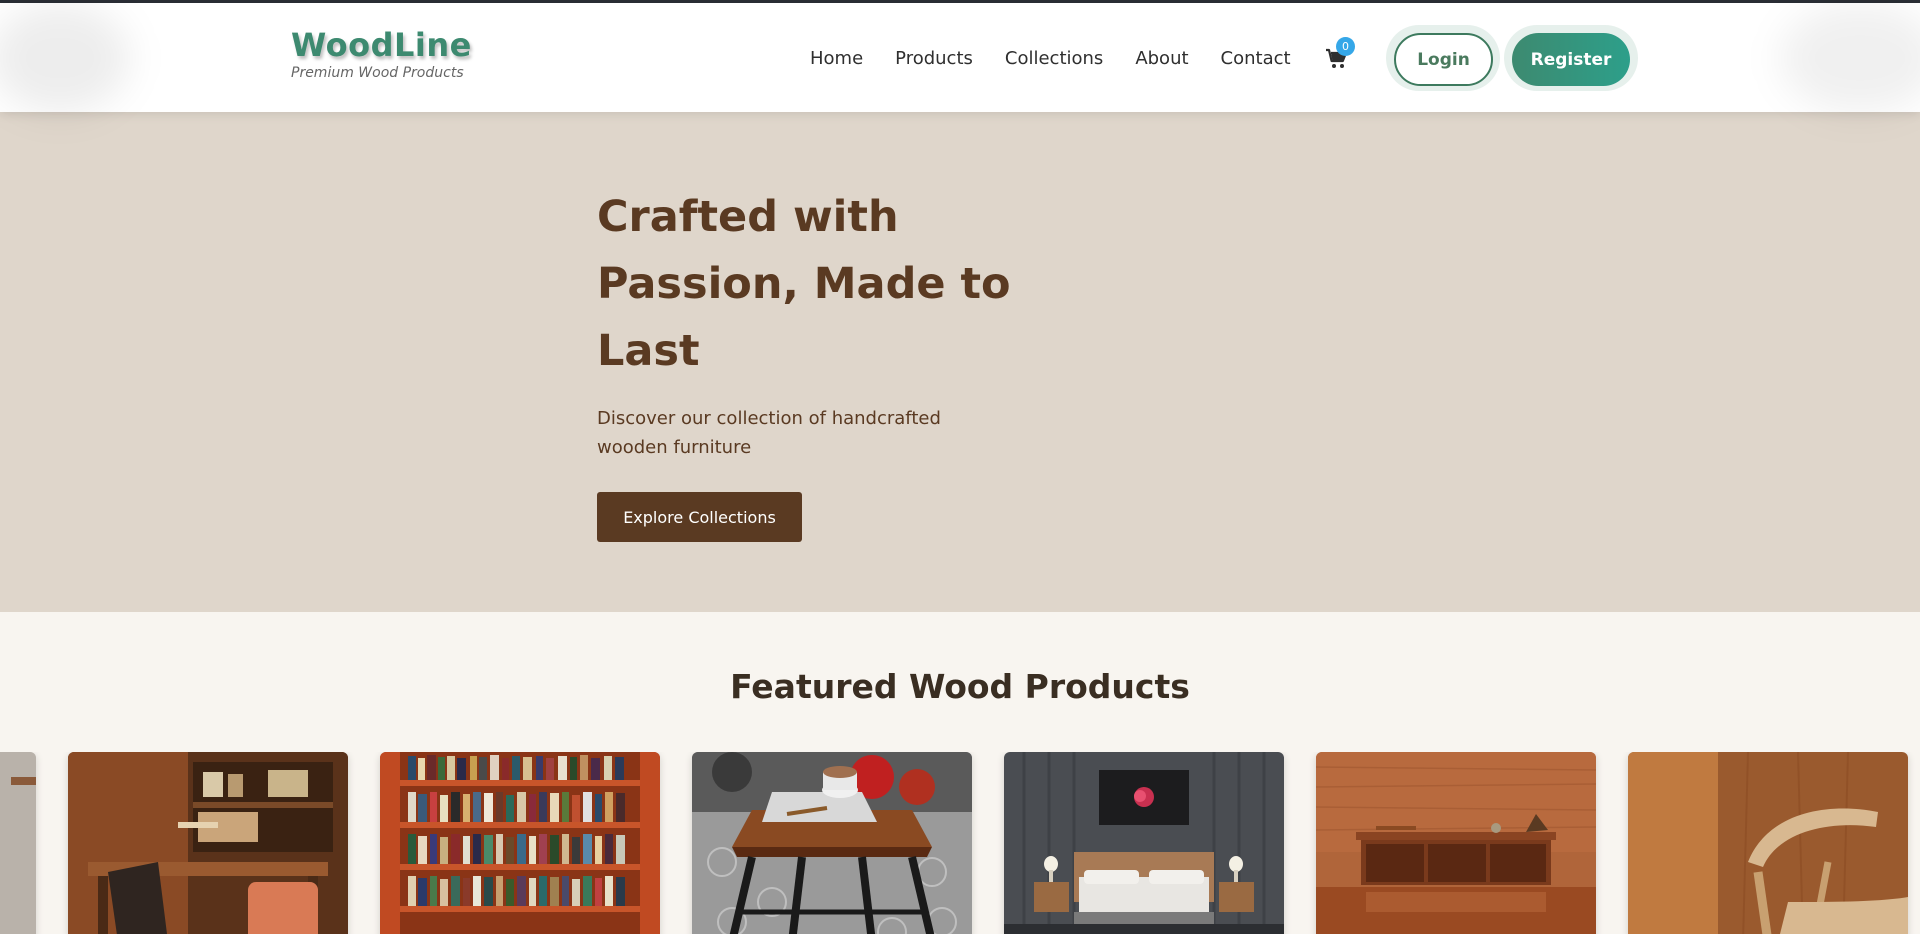 The width and height of the screenshot is (1920, 934). I want to click on product-card-bed, so click(1144, 843).